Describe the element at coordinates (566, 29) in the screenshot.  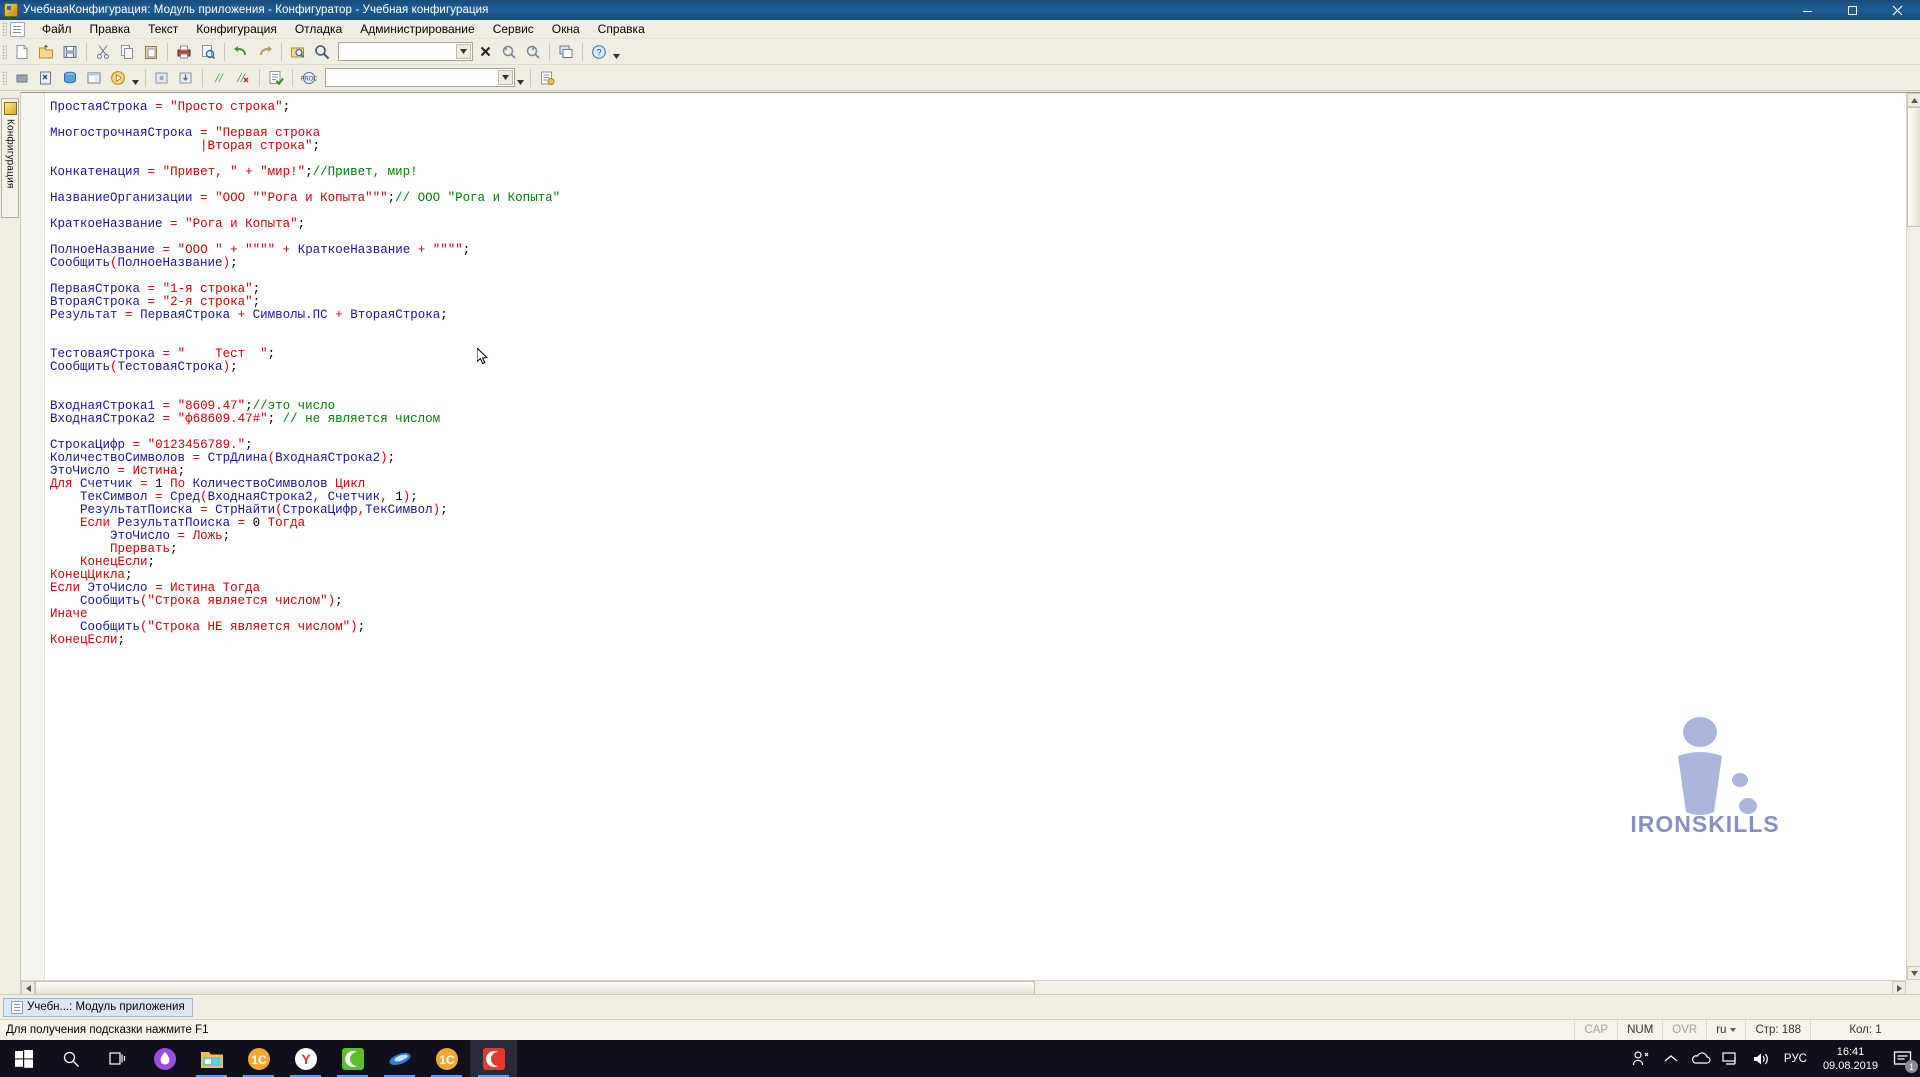
I see `menu-item-windows: Окна` at that location.